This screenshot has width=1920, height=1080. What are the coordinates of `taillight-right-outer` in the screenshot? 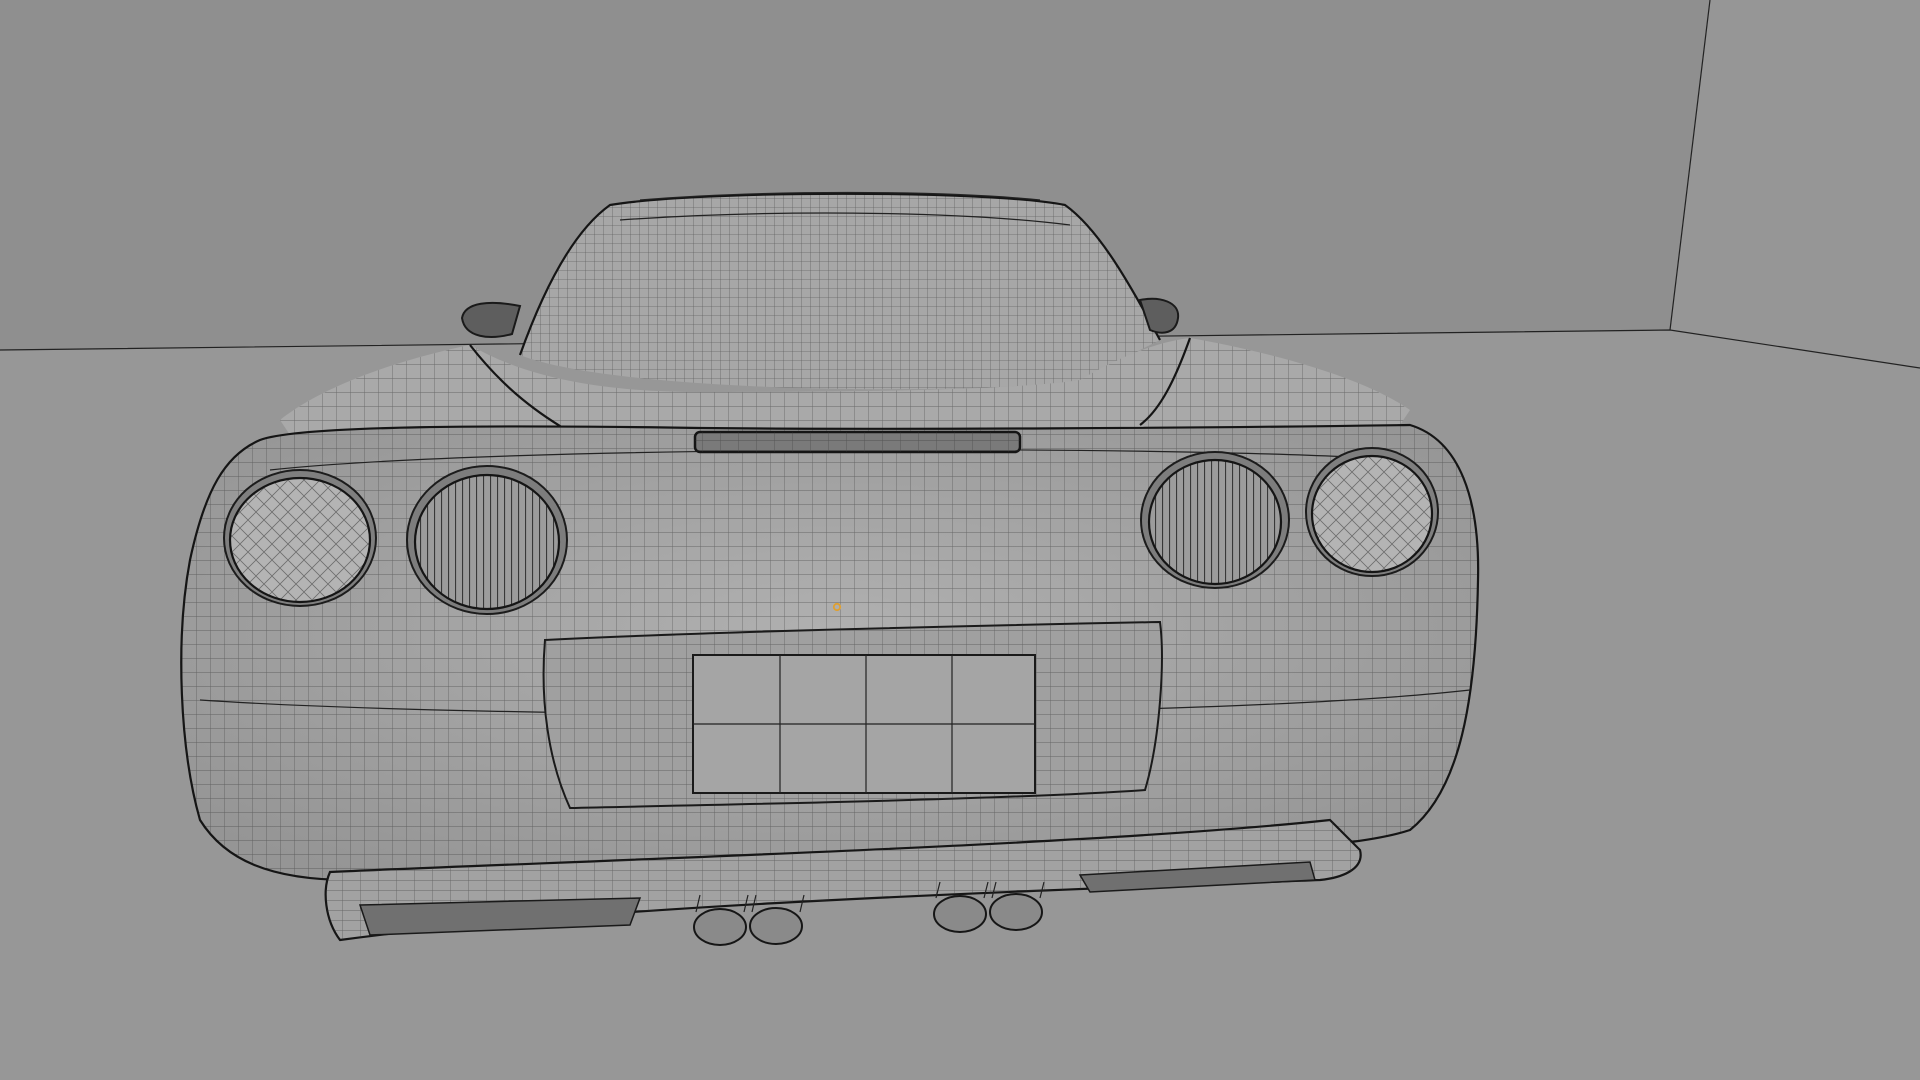 It's located at (1372, 512).